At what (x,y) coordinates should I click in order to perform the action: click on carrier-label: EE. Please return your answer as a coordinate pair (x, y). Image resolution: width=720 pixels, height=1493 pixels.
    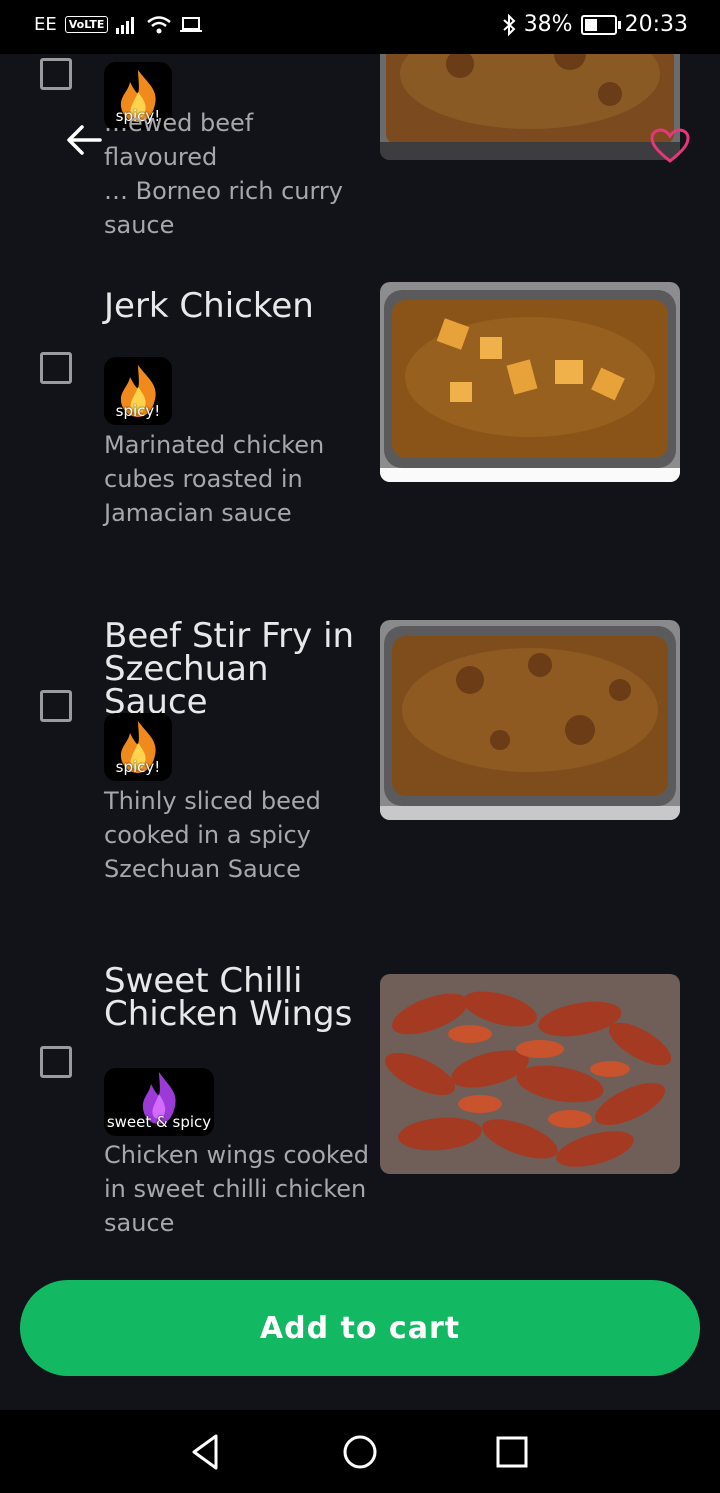
    Looking at the image, I should click on (45, 24).